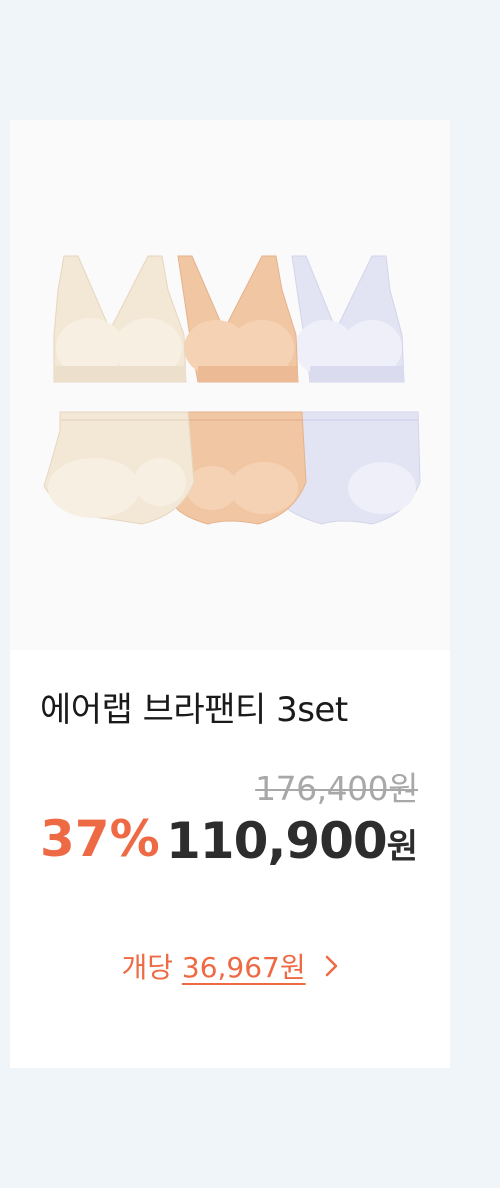  Describe the element at coordinates (353, 468) in the screenshot. I see `lavender-panty` at that location.